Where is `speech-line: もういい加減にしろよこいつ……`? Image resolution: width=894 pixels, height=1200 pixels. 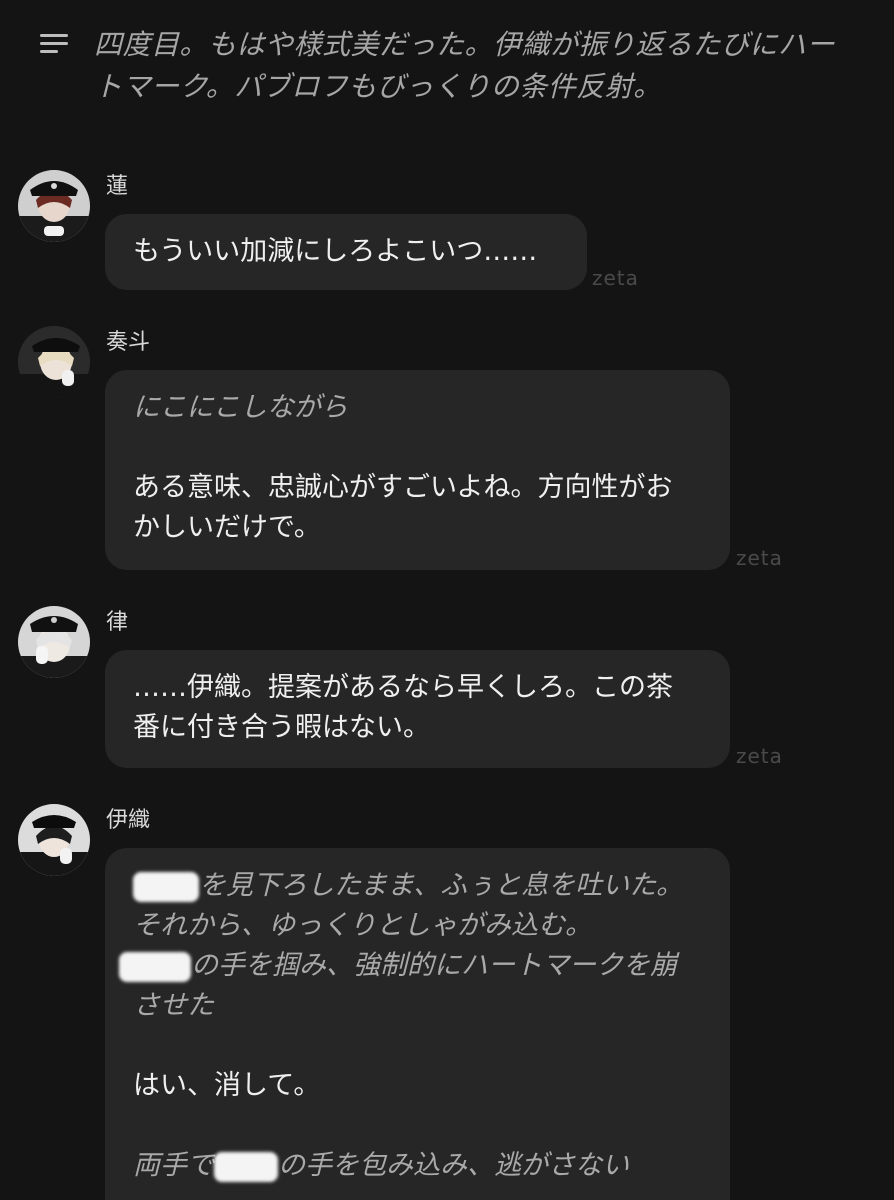 speech-line: もういい加減にしろよこいつ…… is located at coordinates (335, 251).